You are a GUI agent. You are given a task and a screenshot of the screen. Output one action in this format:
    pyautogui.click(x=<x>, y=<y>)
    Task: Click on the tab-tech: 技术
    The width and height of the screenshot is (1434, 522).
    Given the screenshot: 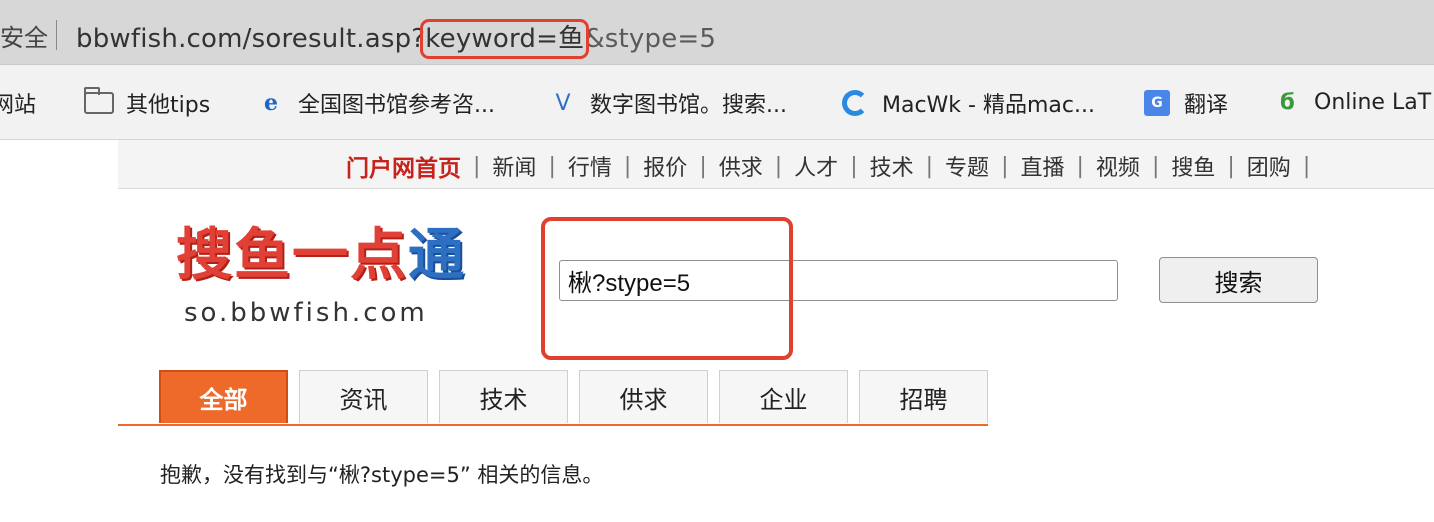 What is the action you would take?
    pyautogui.click(x=503, y=396)
    